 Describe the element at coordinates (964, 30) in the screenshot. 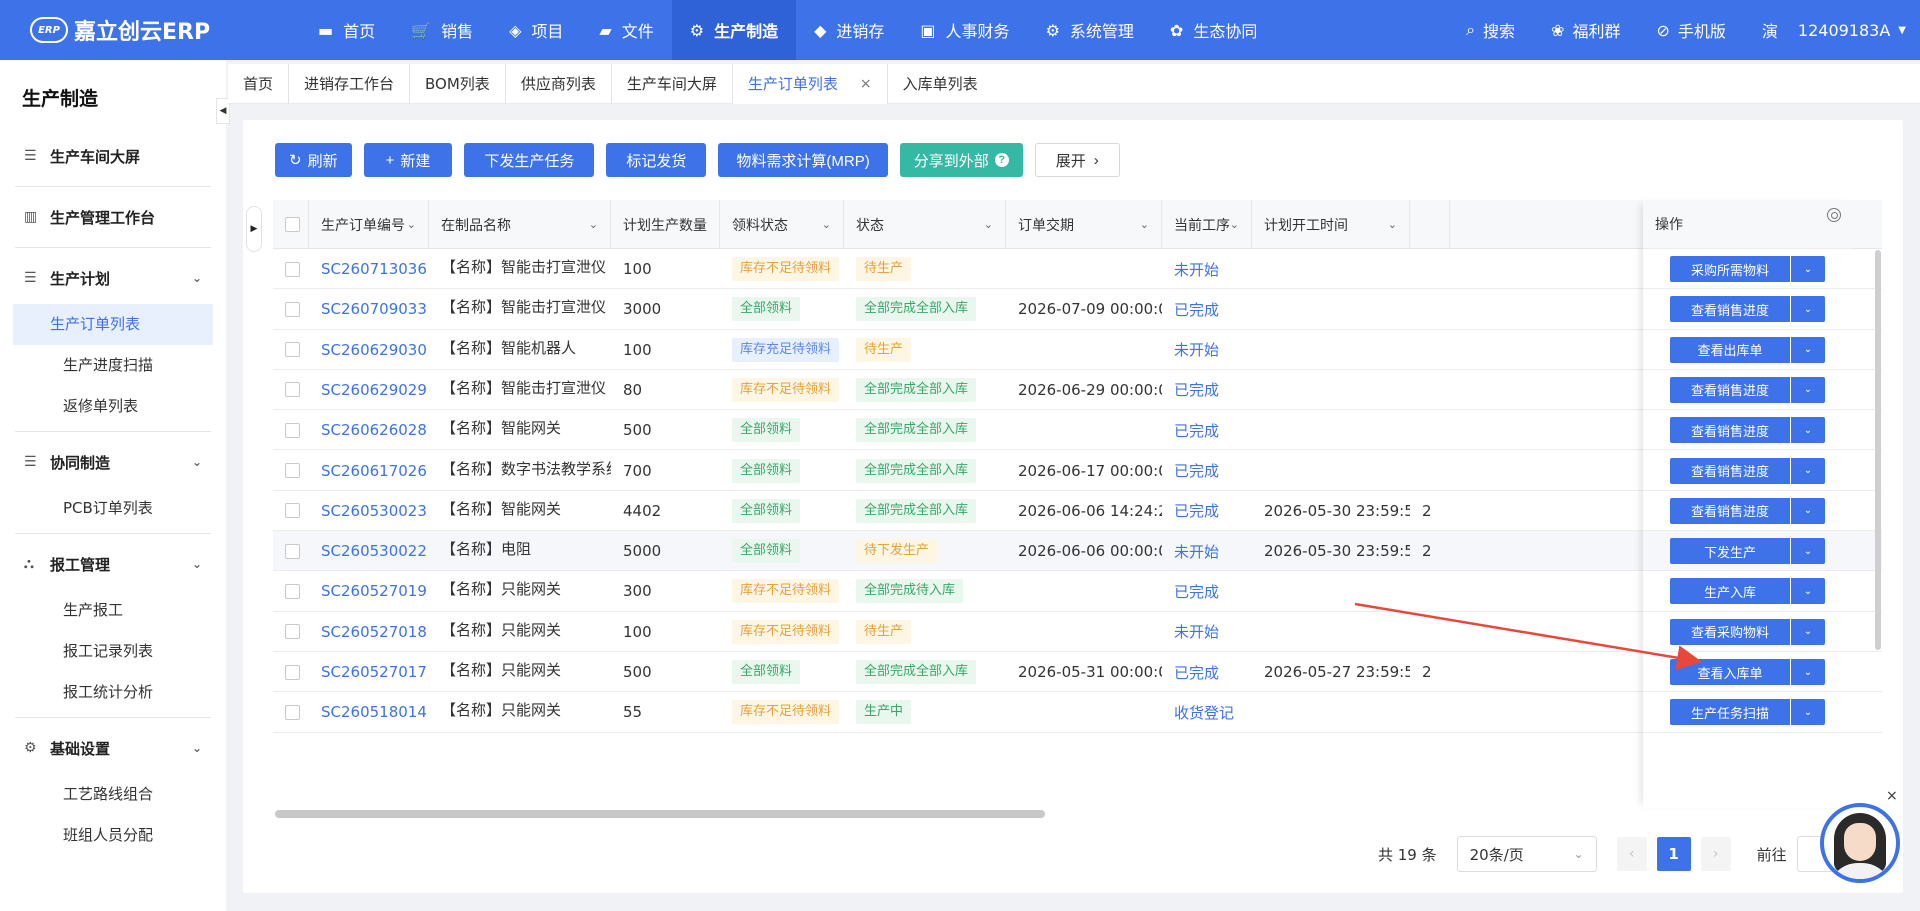

I see `nav-item-6: ▣ 人事财务` at that location.